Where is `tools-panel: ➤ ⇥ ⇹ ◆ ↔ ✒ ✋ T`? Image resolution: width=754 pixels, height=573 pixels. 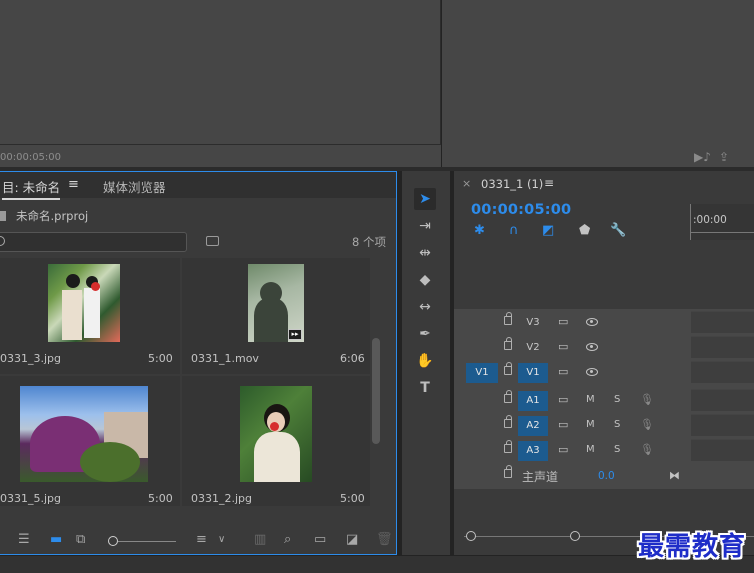
tools-panel: ➤ ⇥ ⇹ ◆ ↔ ✒ ✋ T is located at coordinates (426, 363).